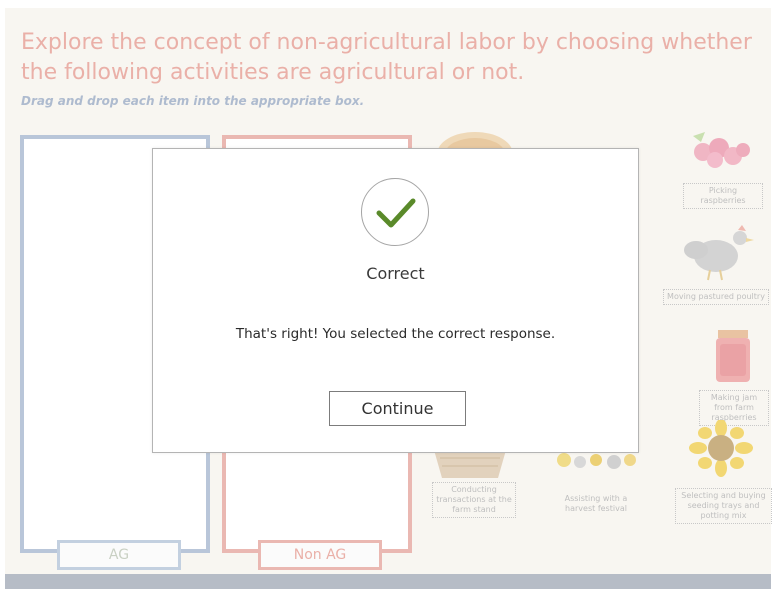  I want to click on sunflower-image, so click(721, 449).